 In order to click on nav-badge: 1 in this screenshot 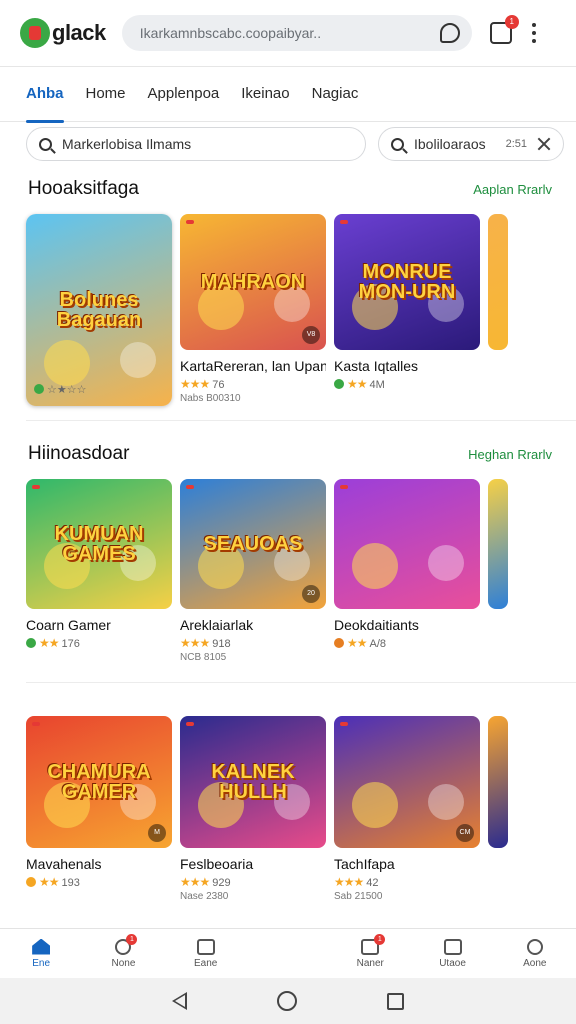, I will do `click(132, 939)`.